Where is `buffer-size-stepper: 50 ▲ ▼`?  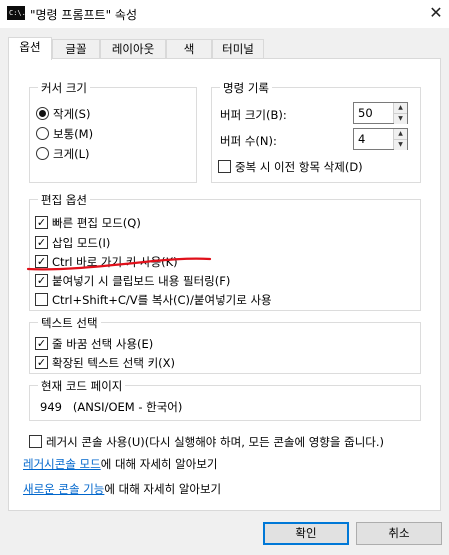 buffer-size-stepper: 50 ▲ ▼ is located at coordinates (380, 113).